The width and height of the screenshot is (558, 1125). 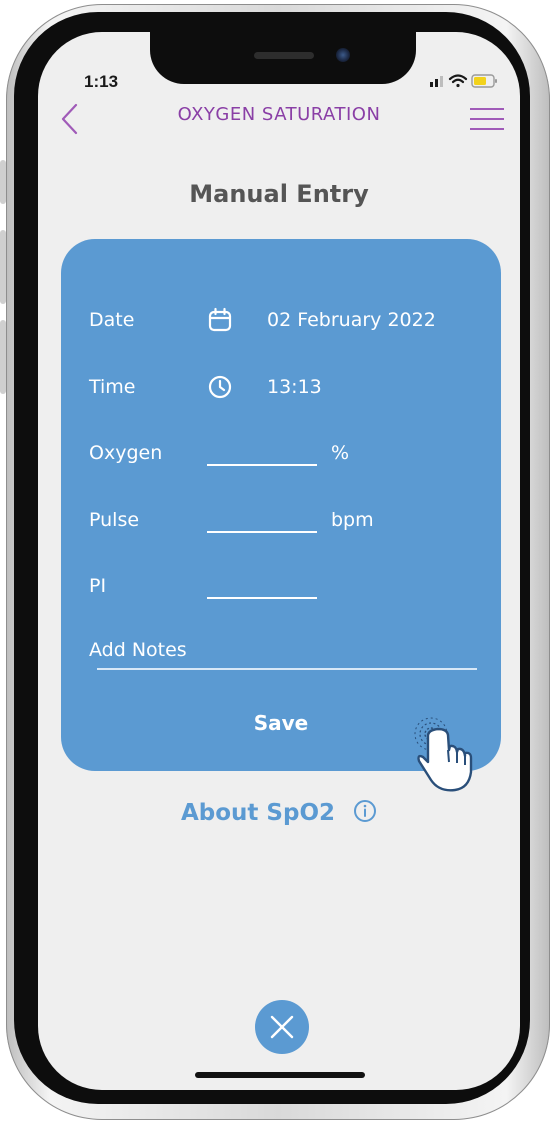 I want to click on date-value: 02 February 2022, so click(x=351, y=320).